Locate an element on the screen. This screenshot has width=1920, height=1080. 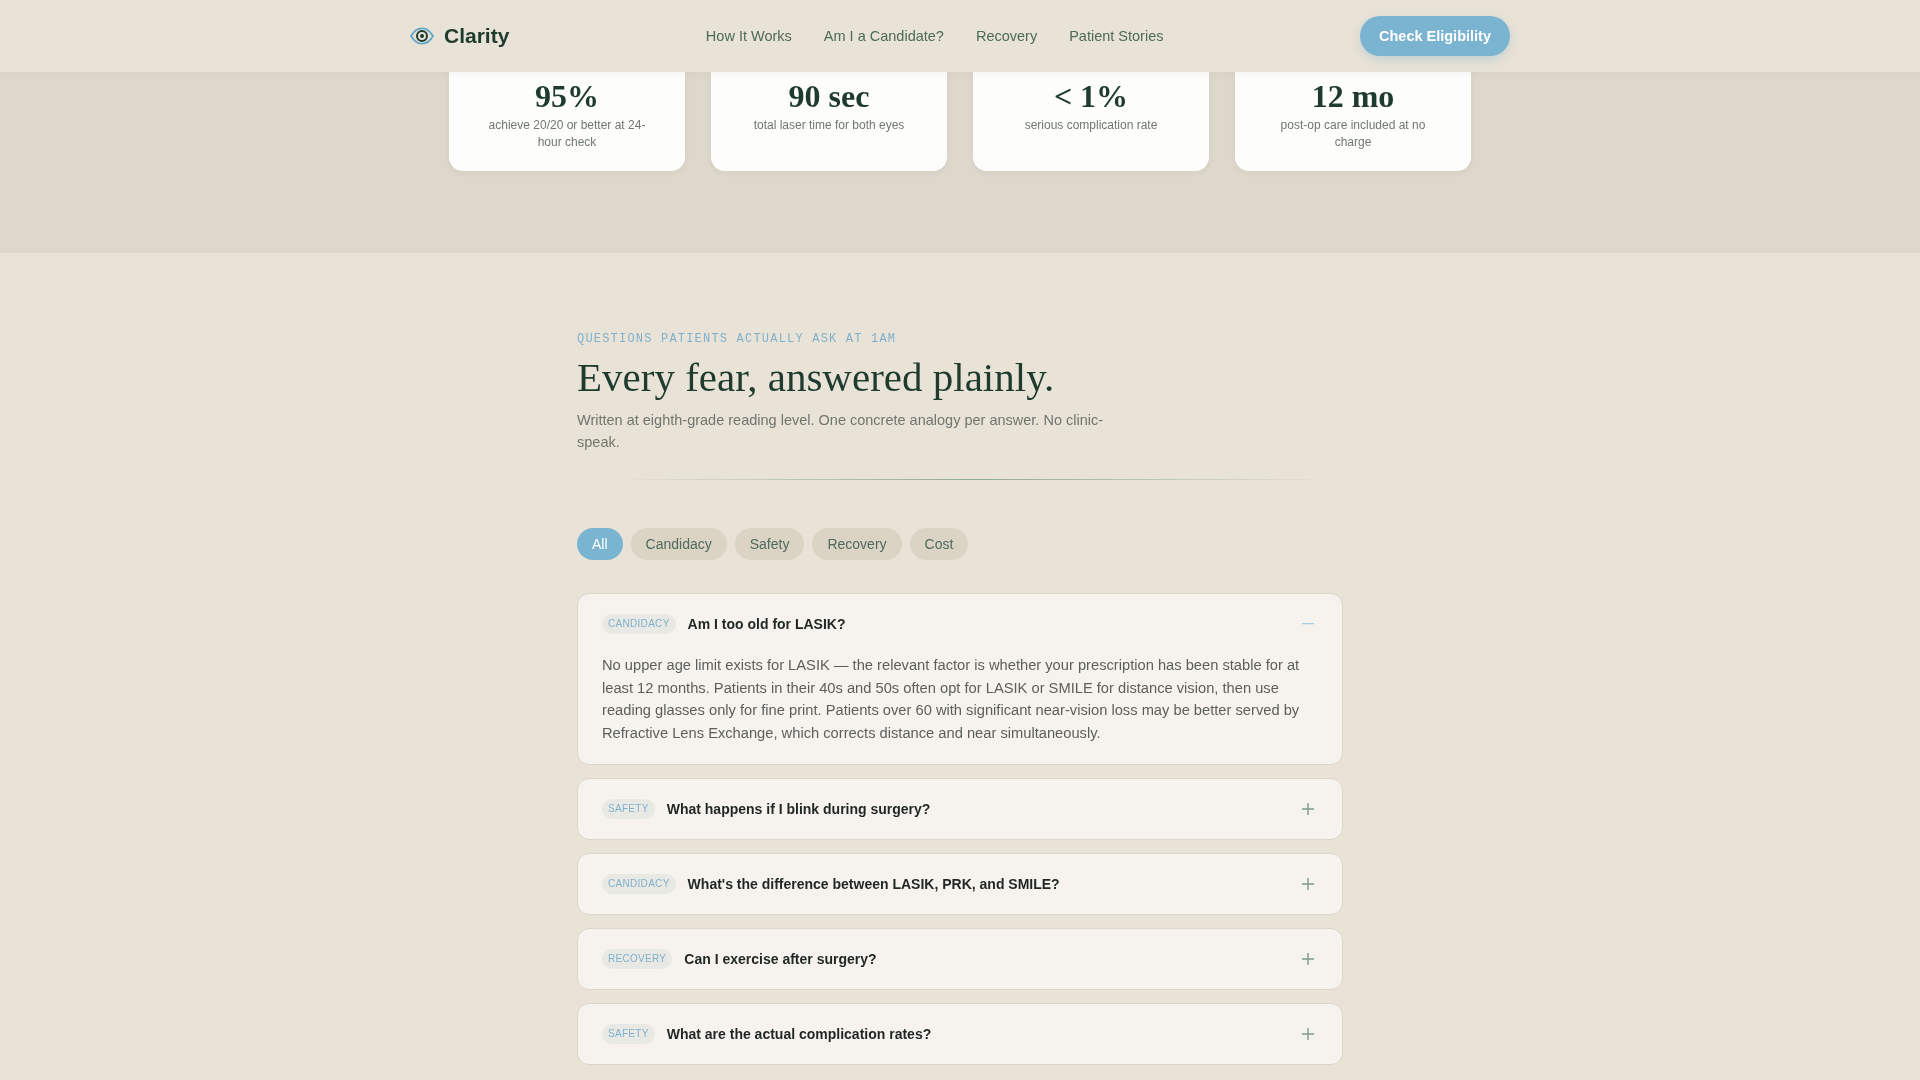
faq-answer: No upper age limit exists for LASIK — the relevant factor is whether your prescription has been stable for at least 12 months. Patients in their 40s and 50s often opt for LASIK or SMILE for distance vision, then use reading glasses only for fine print. Patients over 60 with significant near-vision loss may be better served by Refractive Lens Exchange, which corrects distance and near simultaneously. is located at coordinates (951, 699).